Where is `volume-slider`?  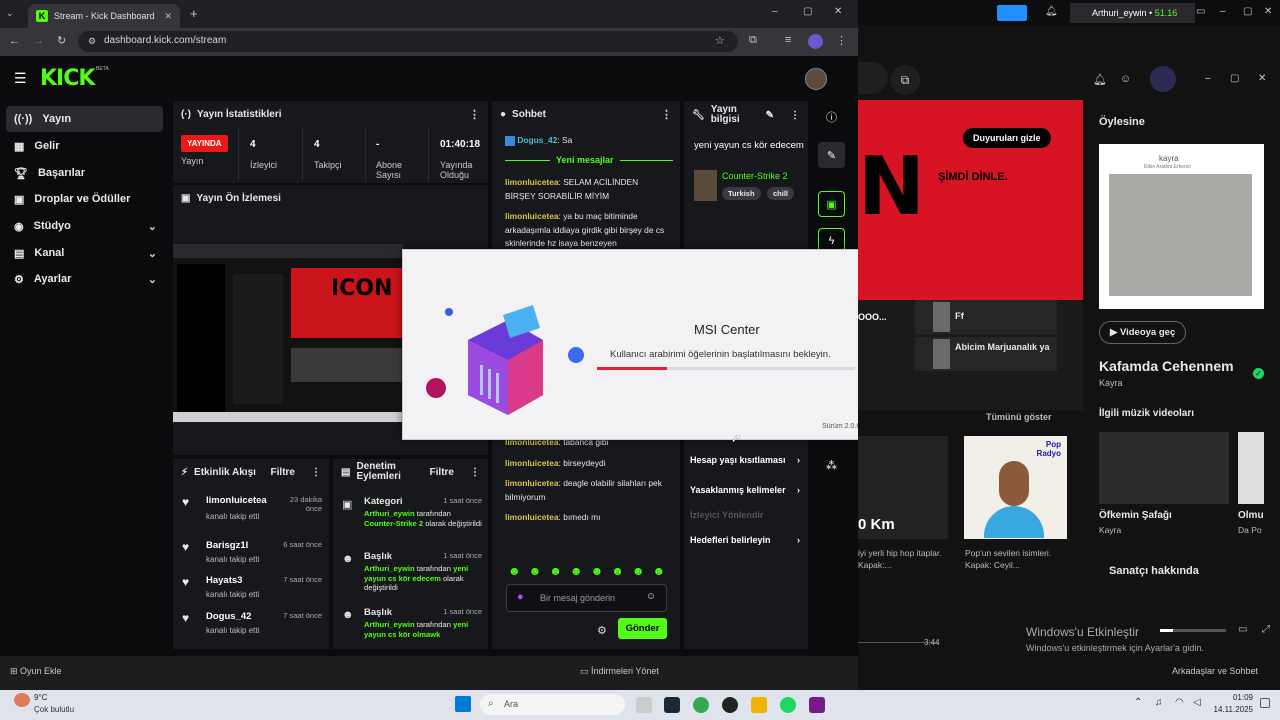 volume-slider is located at coordinates (1193, 630).